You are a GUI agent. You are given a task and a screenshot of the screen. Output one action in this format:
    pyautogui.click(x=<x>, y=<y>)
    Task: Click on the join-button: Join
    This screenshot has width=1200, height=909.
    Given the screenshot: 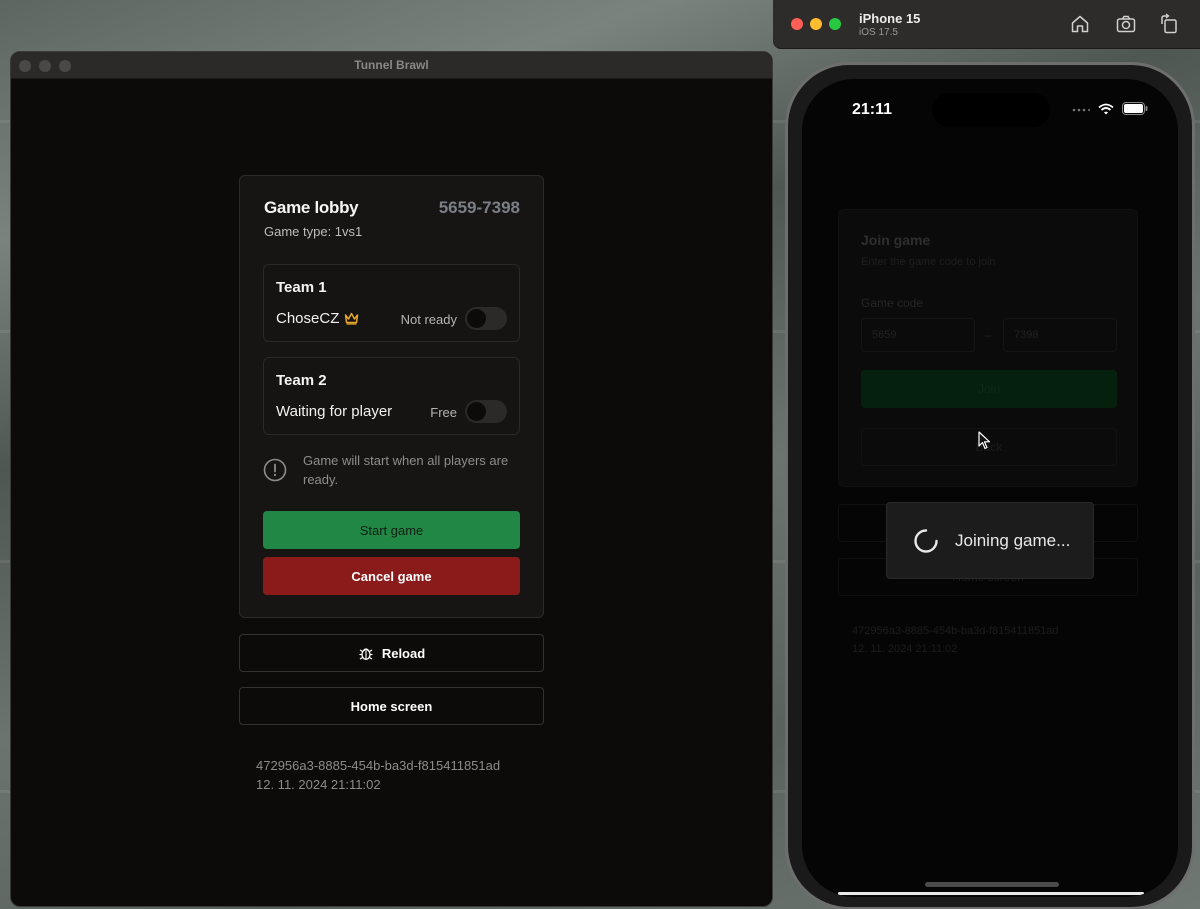 What is the action you would take?
    pyautogui.click(x=989, y=389)
    